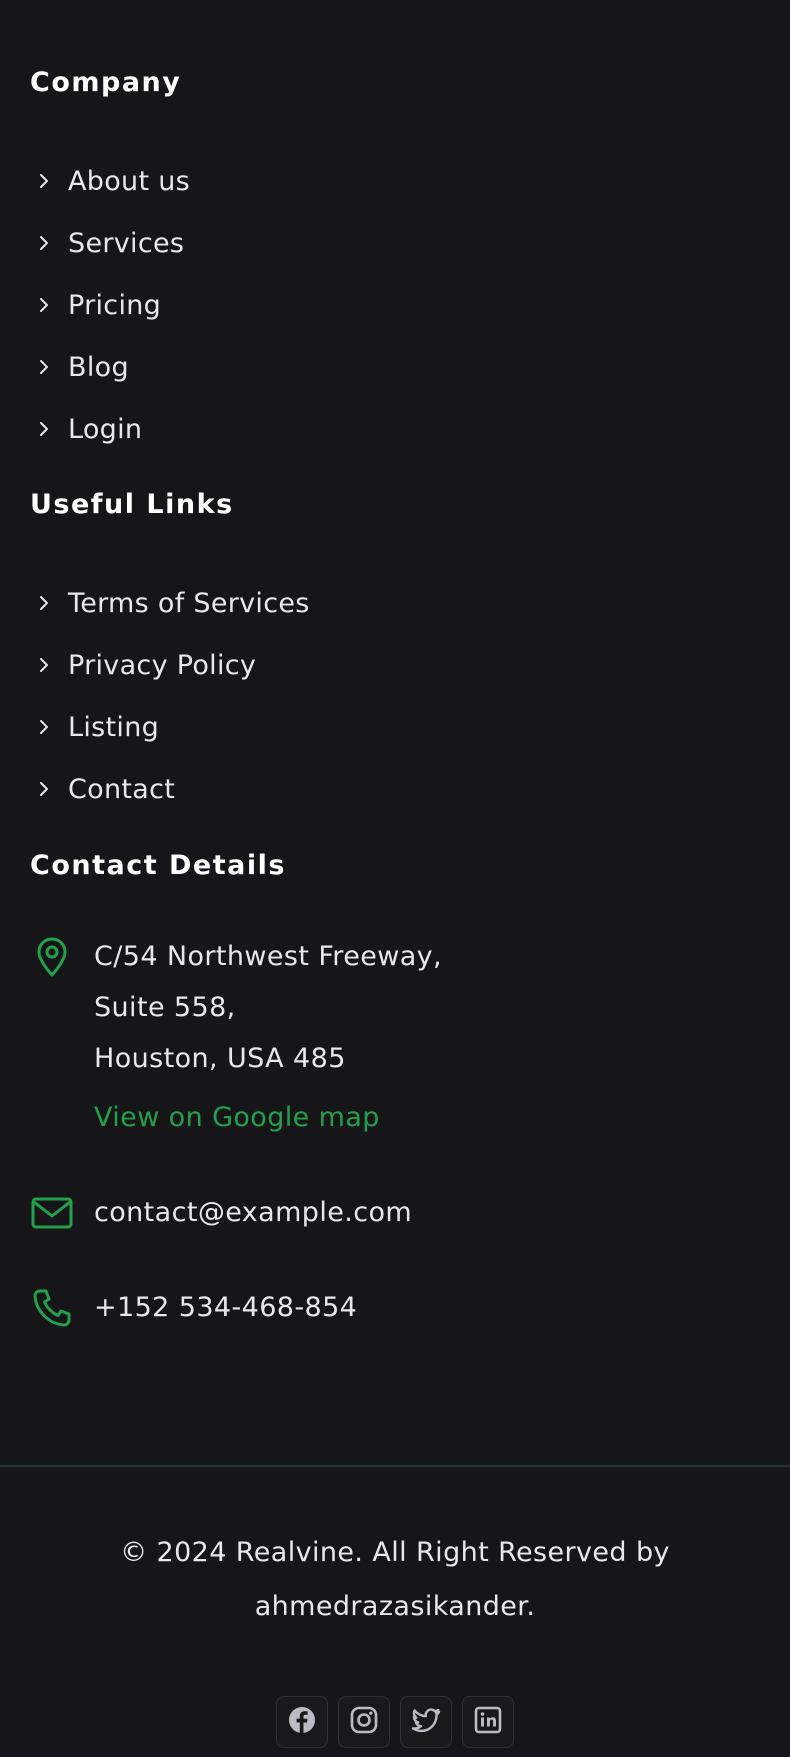 Image resolution: width=790 pixels, height=1757 pixels. I want to click on social-links, so click(395, 1722).